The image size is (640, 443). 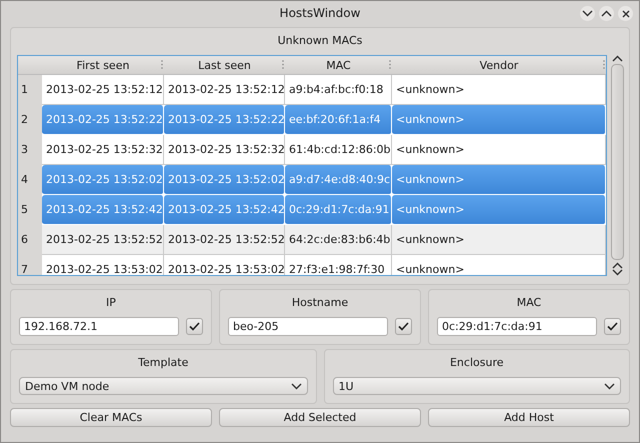 What do you see at coordinates (499, 65) in the screenshot?
I see `column-header: Vendor` at bounding box center [499, 65].